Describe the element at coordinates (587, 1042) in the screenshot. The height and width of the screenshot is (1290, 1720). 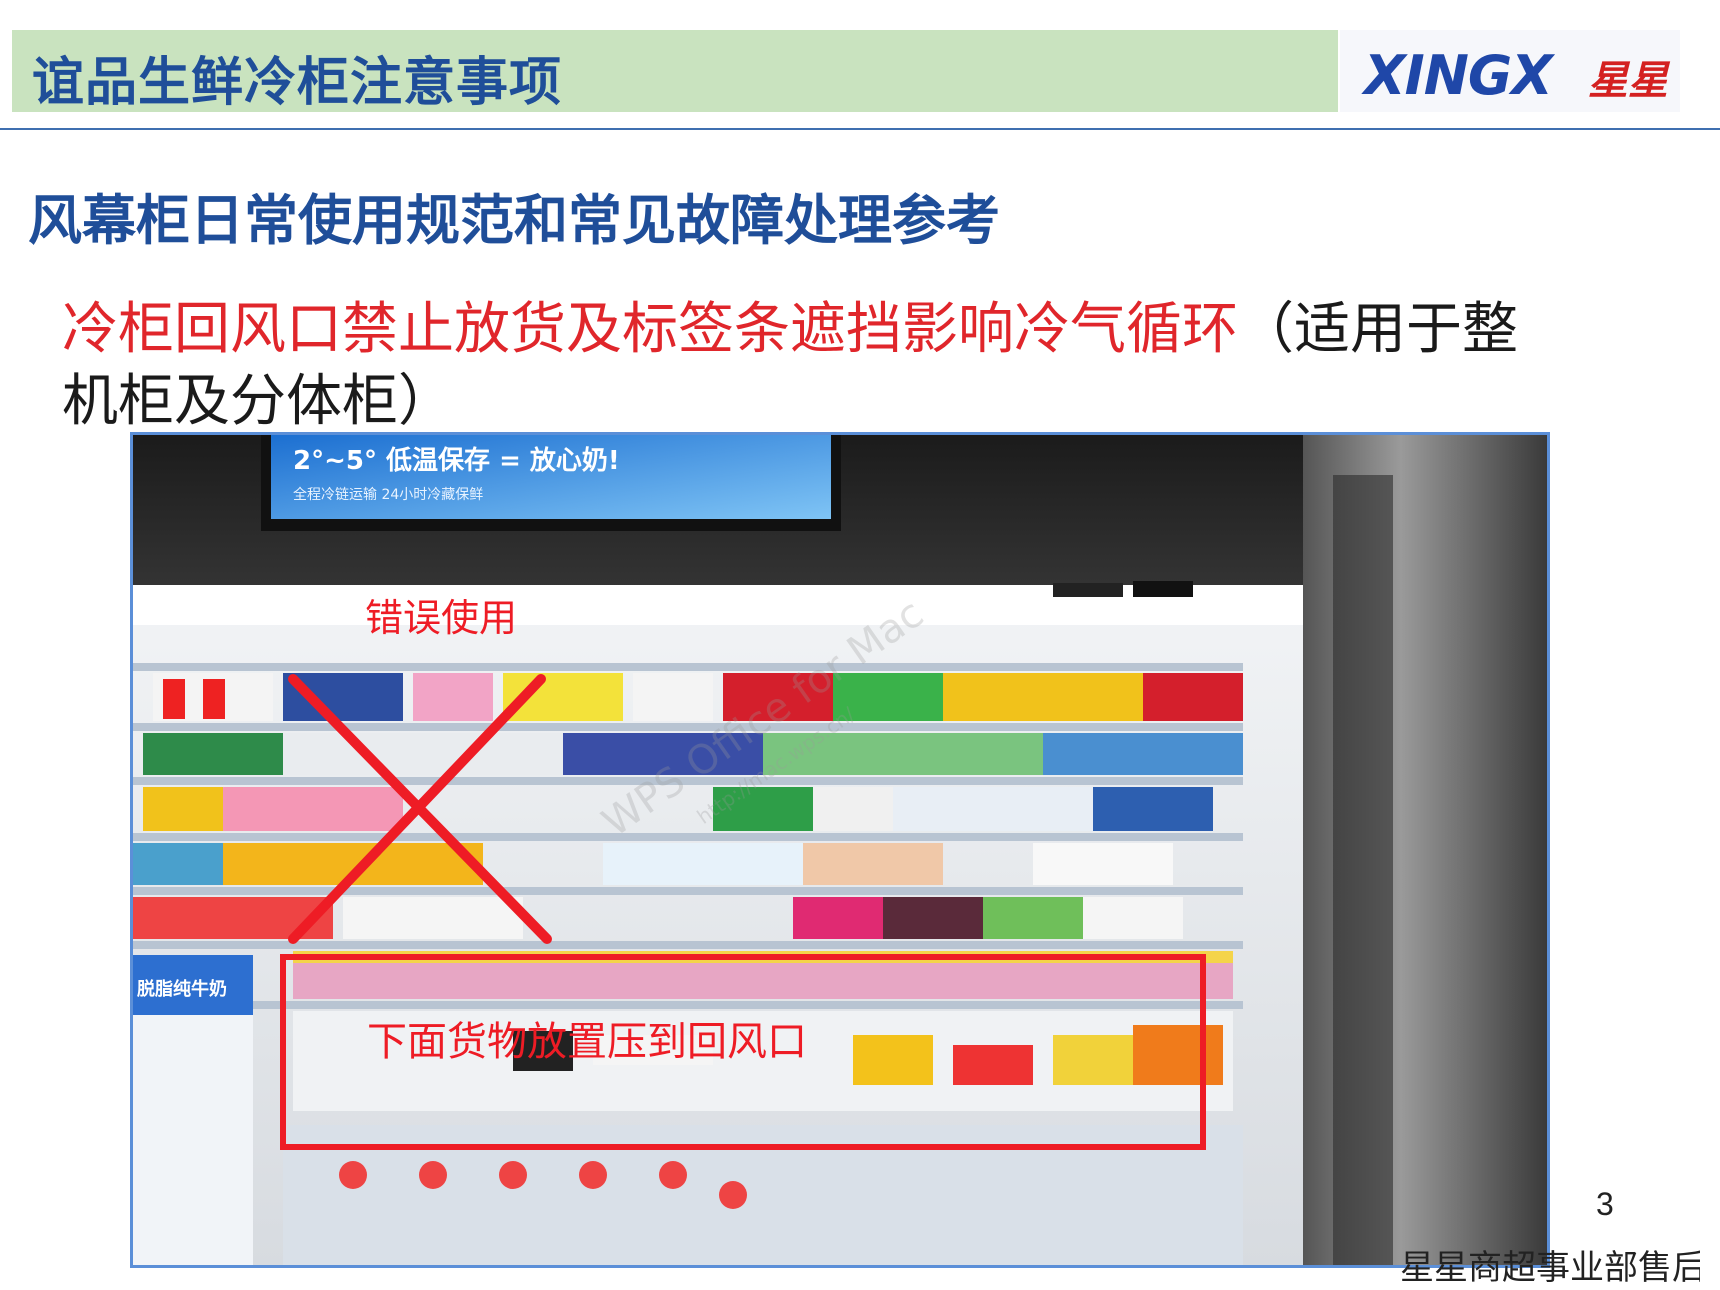
I see `return-vent-label: 下面货物放置压到回风口` at that location.